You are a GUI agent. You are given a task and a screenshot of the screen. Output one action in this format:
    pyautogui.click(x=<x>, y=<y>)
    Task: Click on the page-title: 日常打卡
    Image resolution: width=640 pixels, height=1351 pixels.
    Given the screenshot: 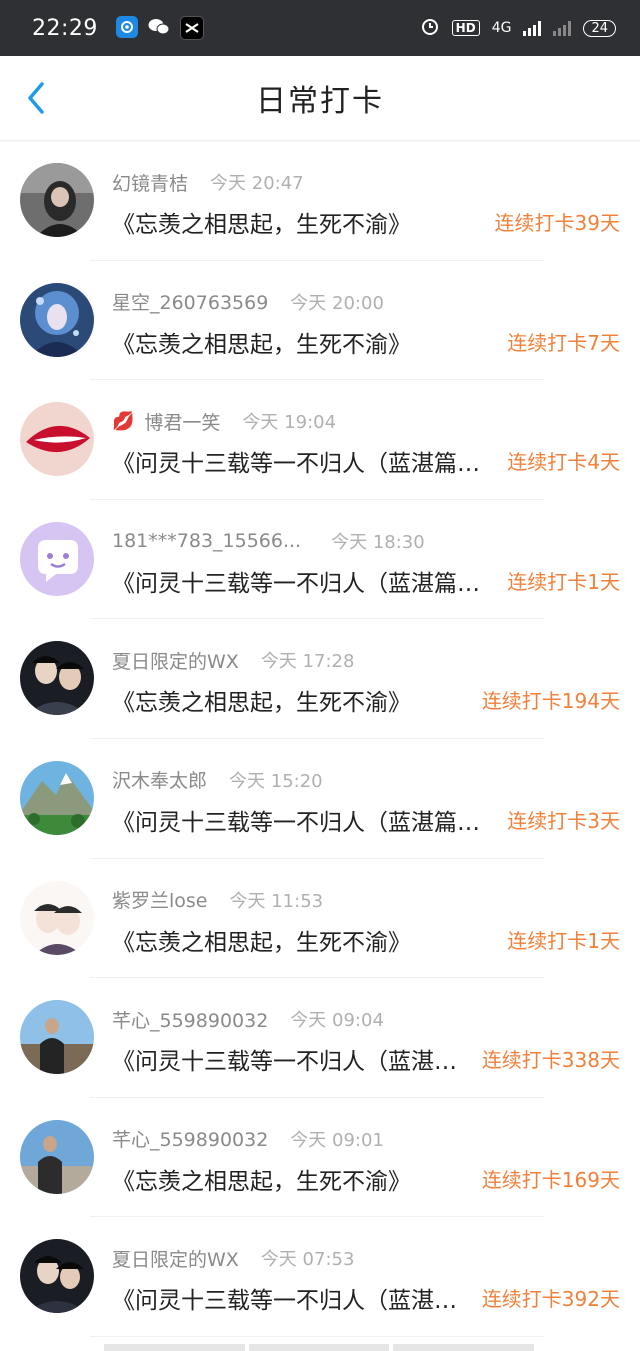 What is the action you would take?
    pyautogui.click(x=320, y=101)
    